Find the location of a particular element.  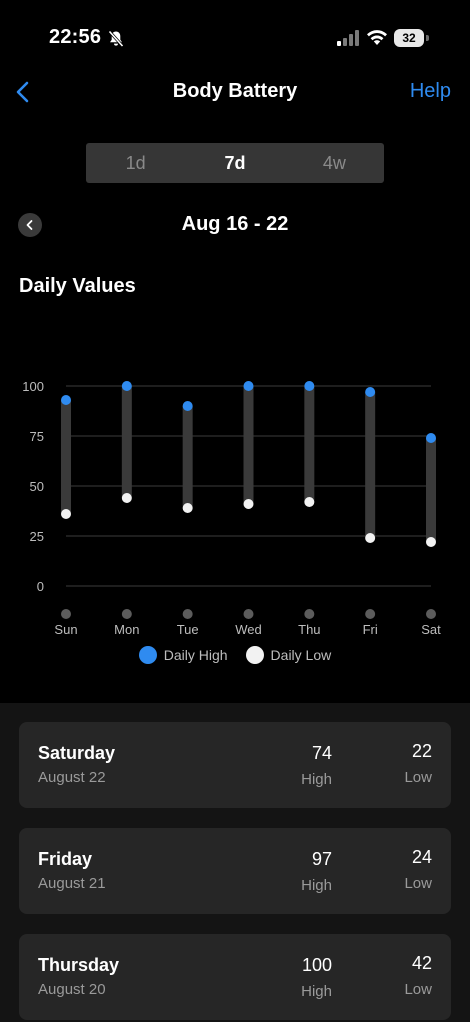

status-time: 22:56 is located at coordinates (75, 37).